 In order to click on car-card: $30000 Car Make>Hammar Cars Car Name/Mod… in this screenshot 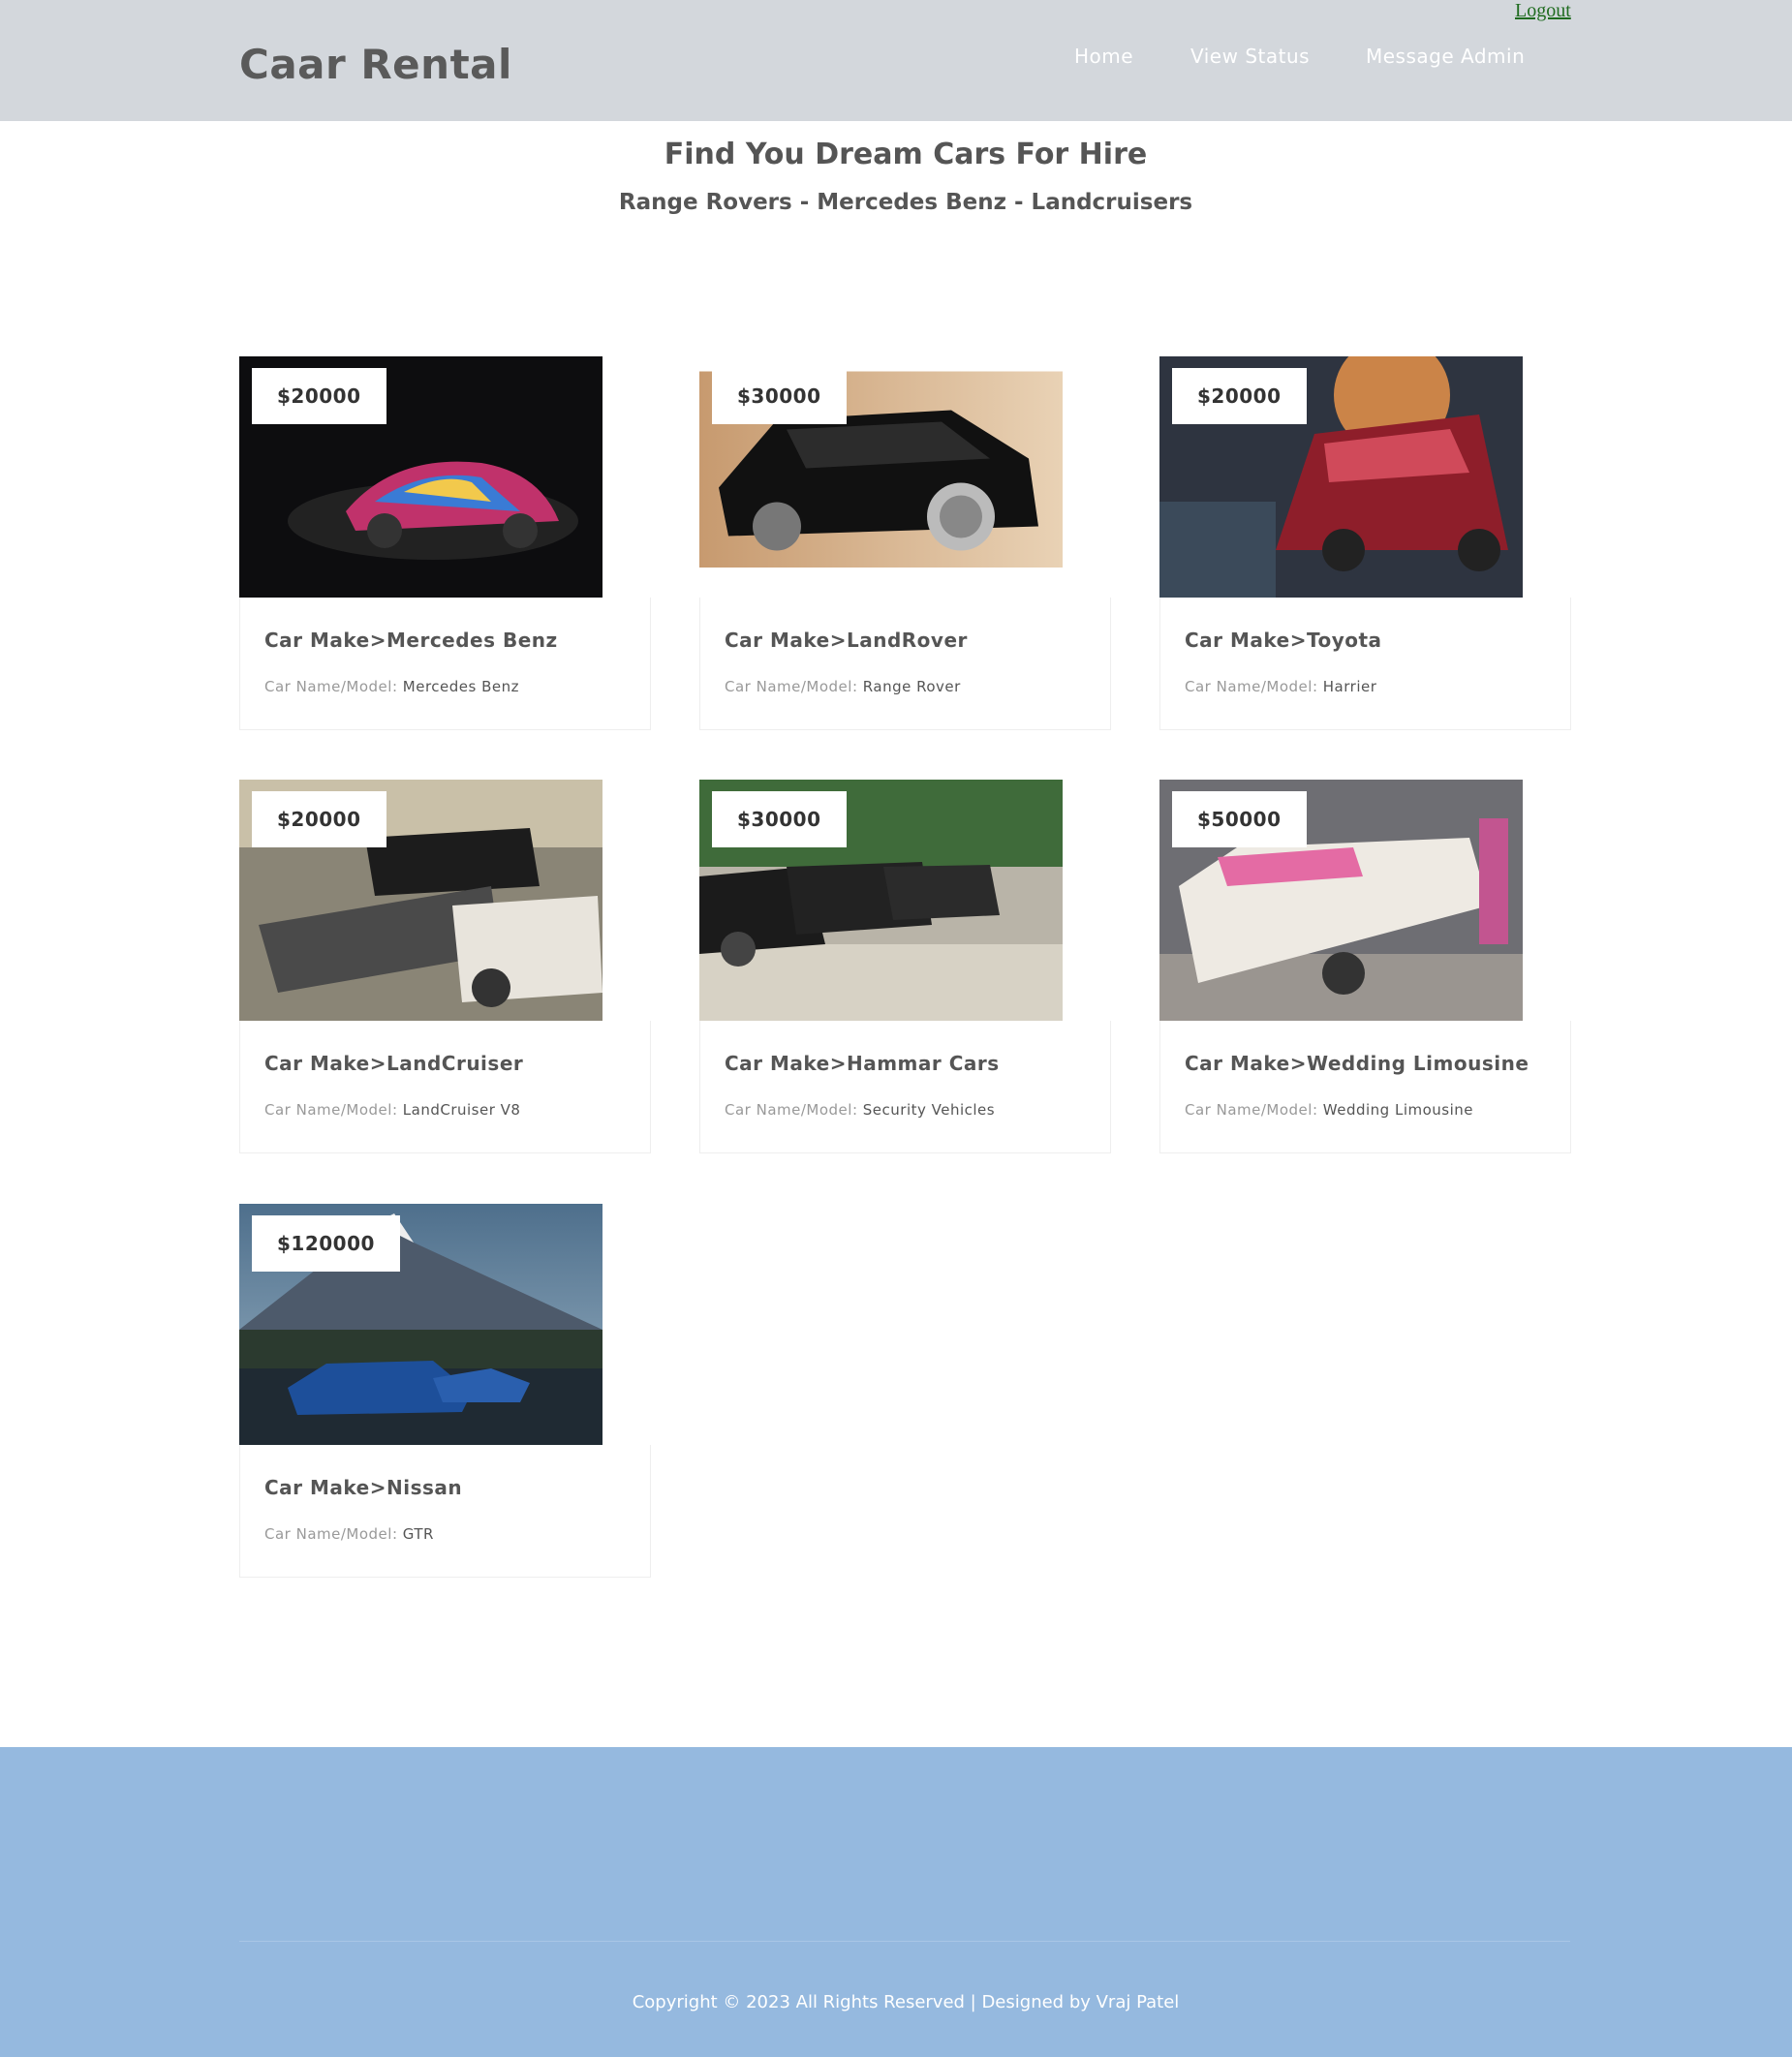, I will do `click(905, 967)`.